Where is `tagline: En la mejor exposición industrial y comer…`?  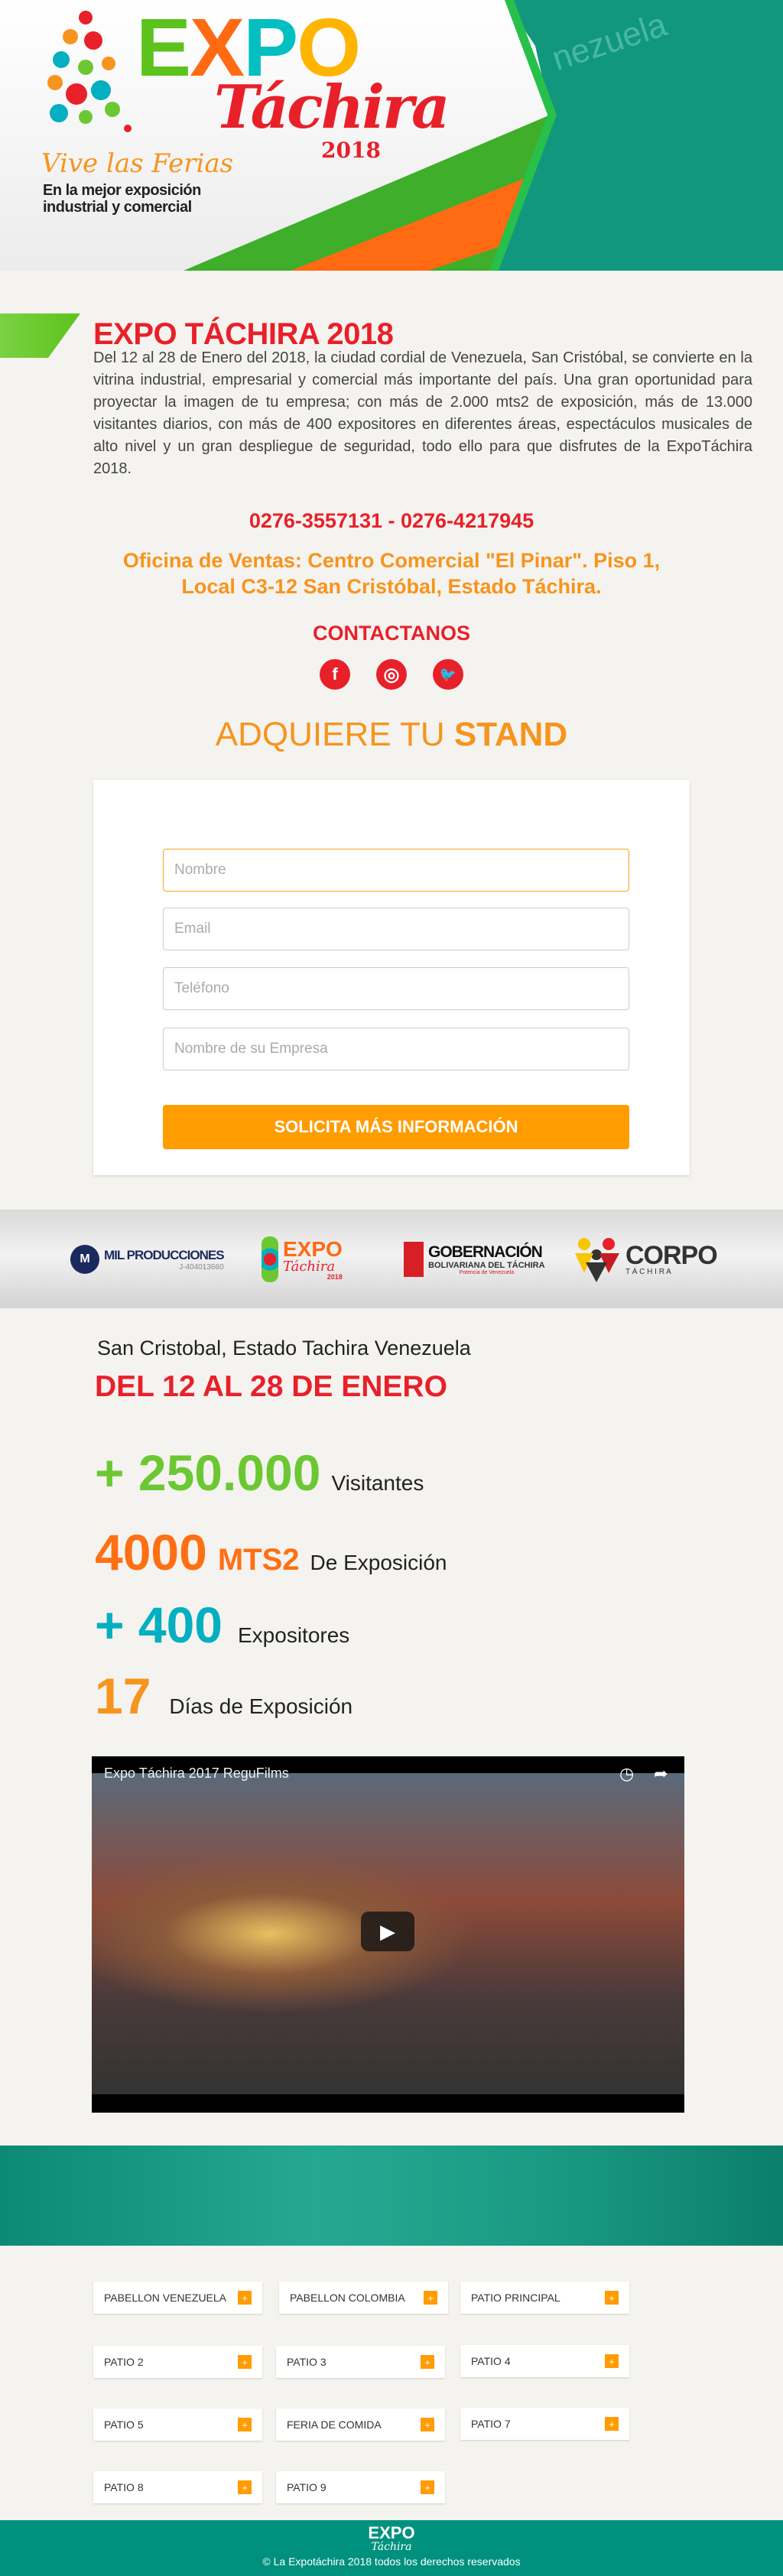 tagline: En la mejor exposición industrial y comer… is located at coordinates (122, 199).